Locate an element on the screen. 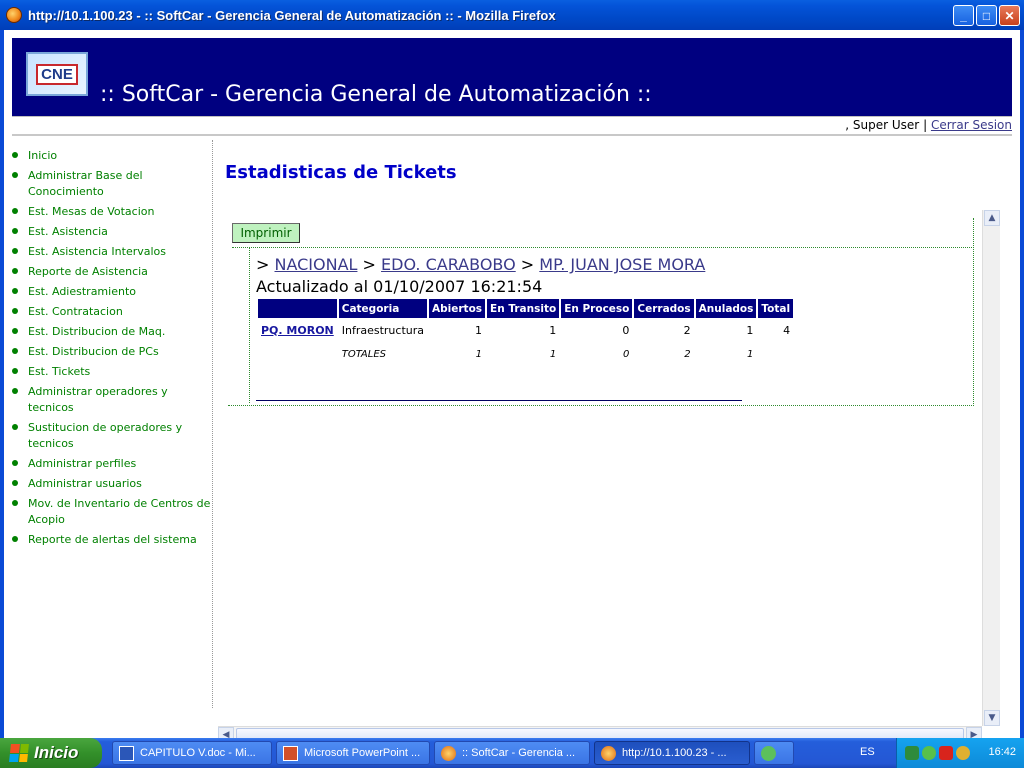 This screenshot has height=768, width=1024. sidebar-item-alertas: Reporte de alertas del sistema is located at coordinates (111, 540).